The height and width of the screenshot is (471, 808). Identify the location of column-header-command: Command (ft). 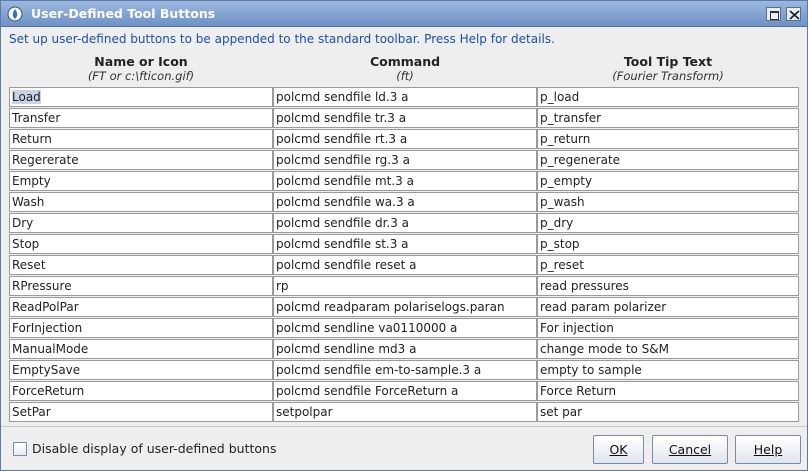
(405, 68).